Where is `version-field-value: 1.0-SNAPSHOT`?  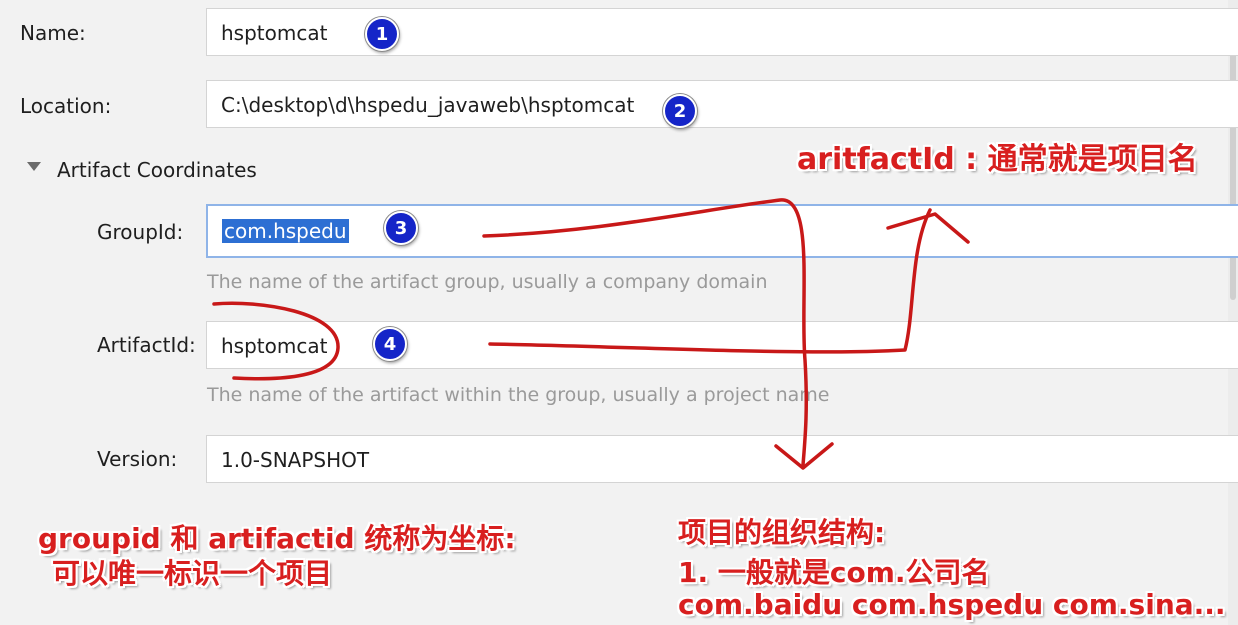
version-field-value: 1.0-SNAPSHOT is located at coordinates (295, 460).